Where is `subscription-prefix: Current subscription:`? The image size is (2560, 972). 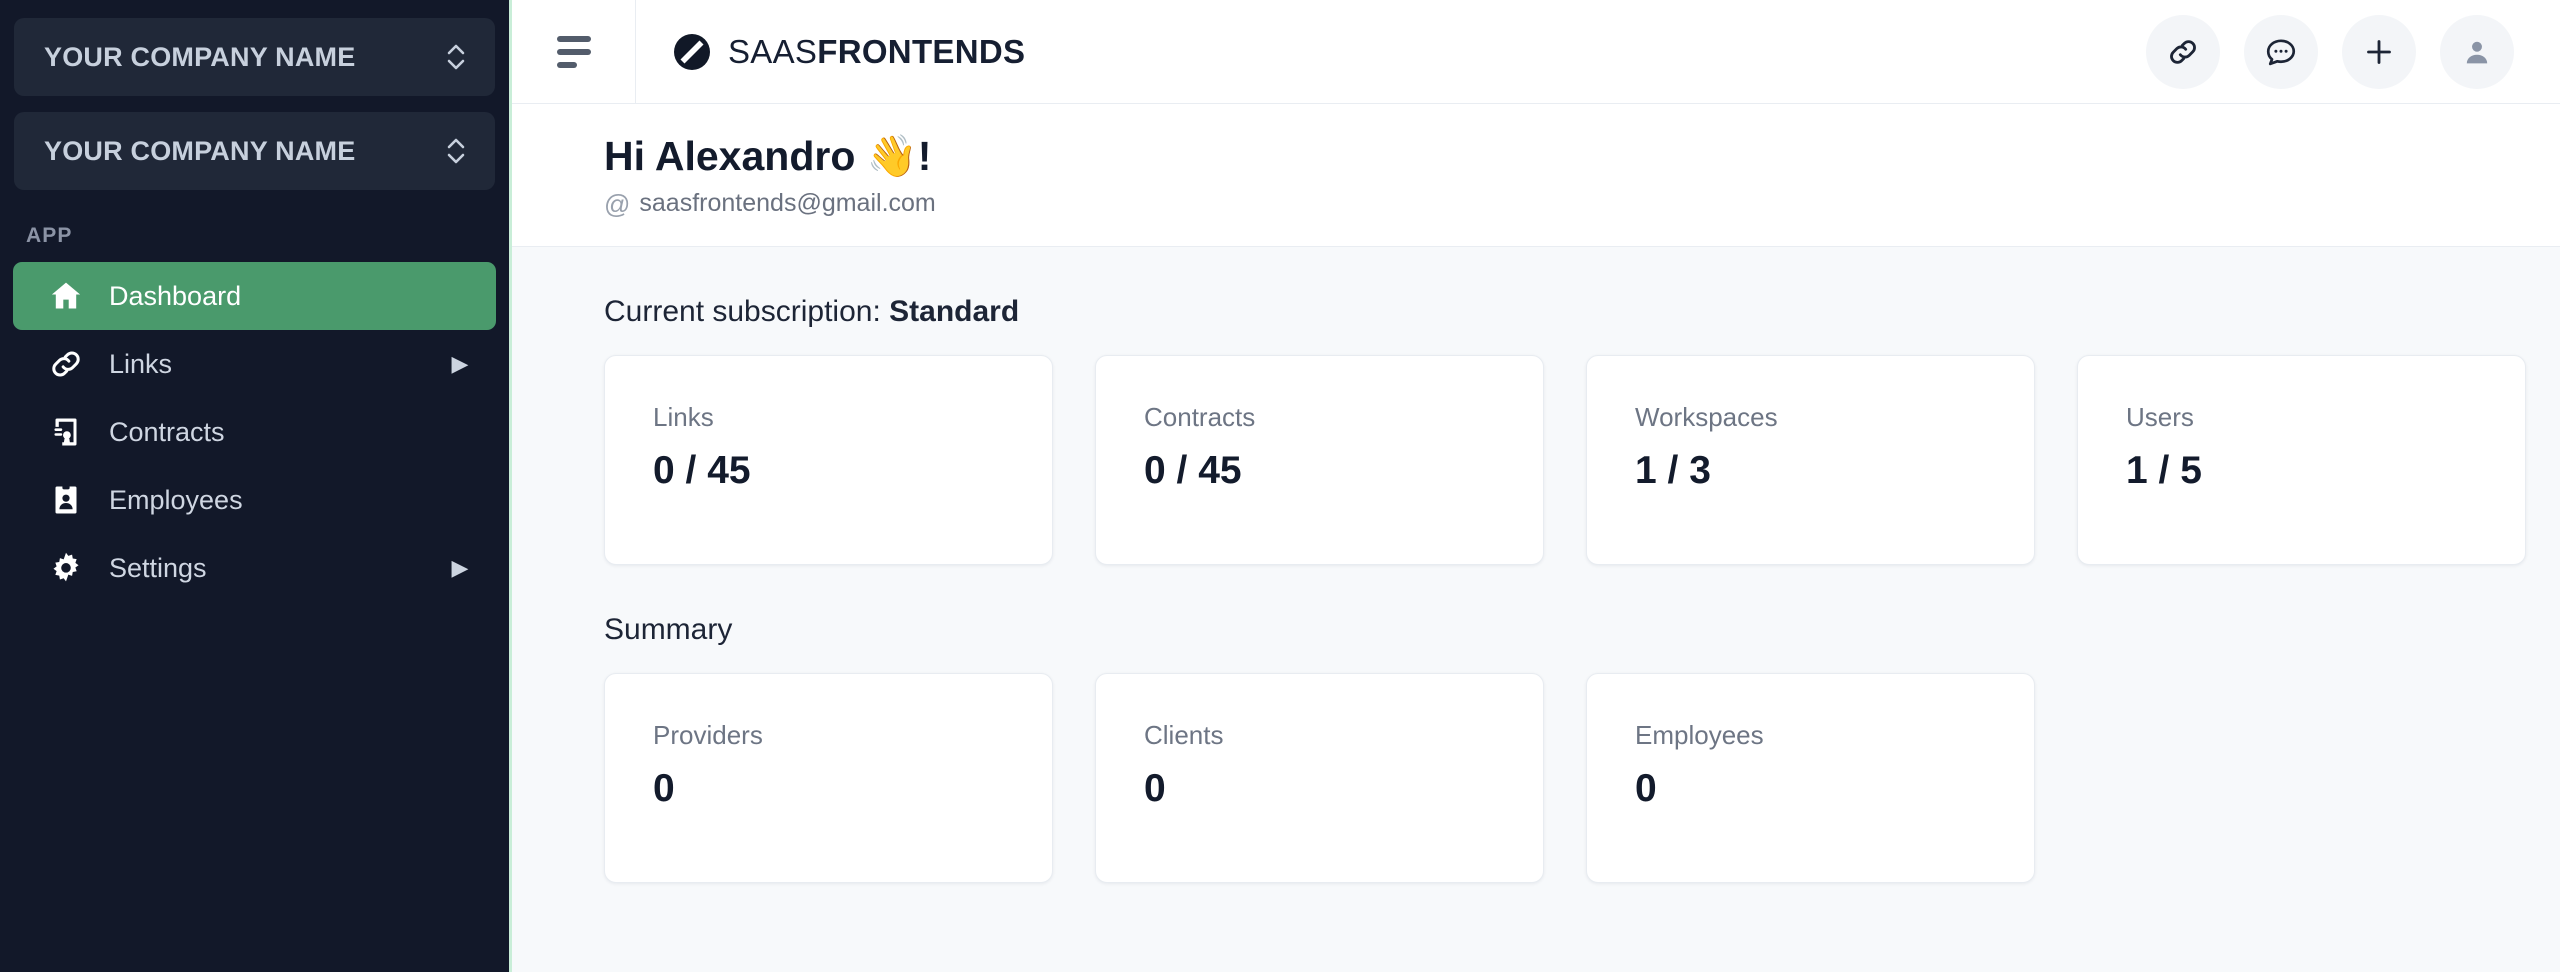 subscription-prefix: Current subscription: is located at coordinates (742, 312).